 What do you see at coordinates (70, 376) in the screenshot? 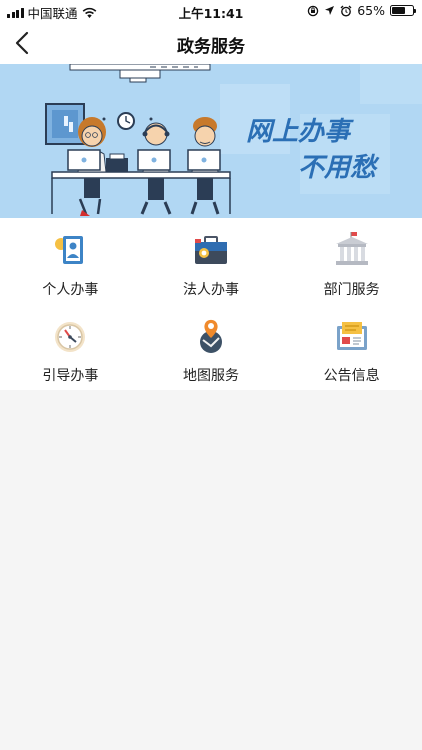
I see `service-label: 引导办事` at bounding box center [70, 376].